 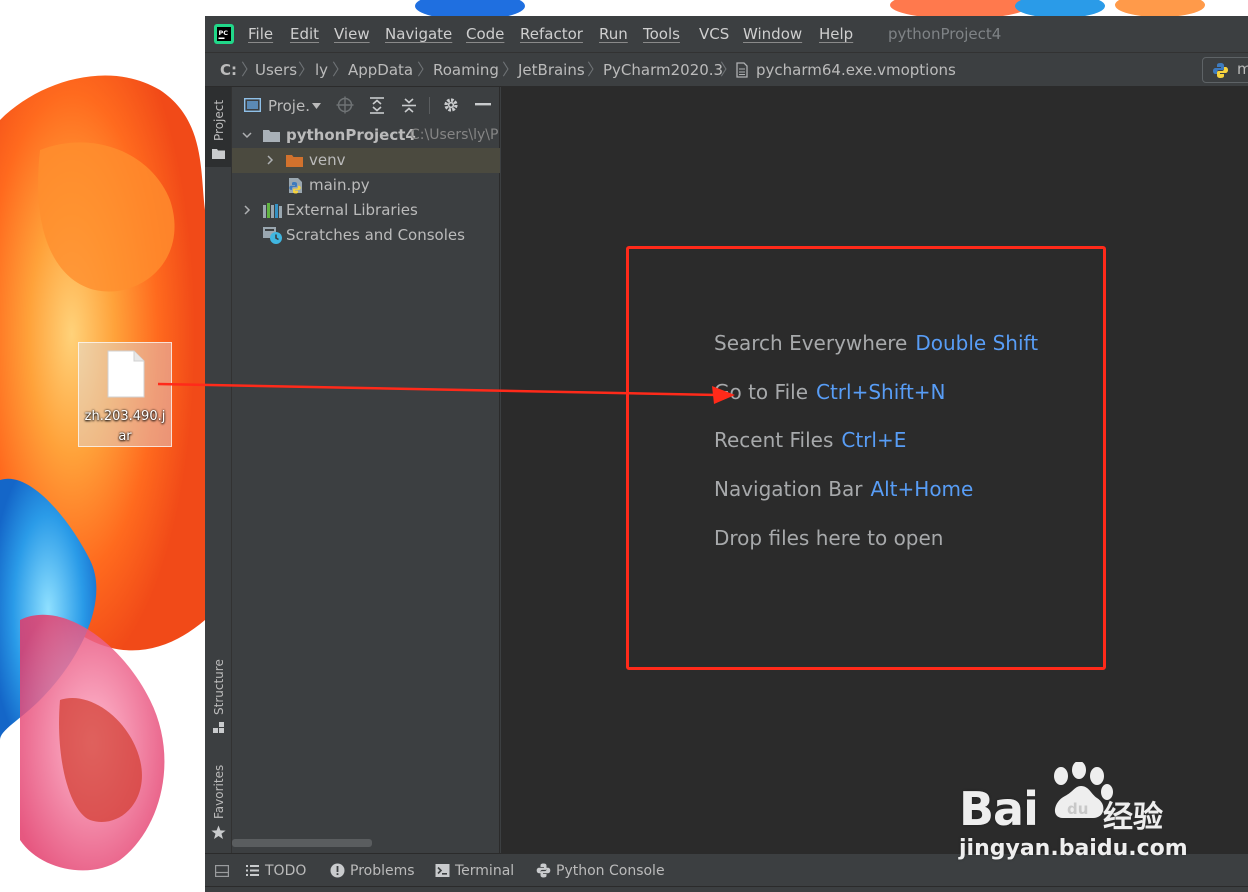 I want to click on breadcrumb-vmoptions-file: pycharm64.exe.vmoptions, so click(x=856, y=70).